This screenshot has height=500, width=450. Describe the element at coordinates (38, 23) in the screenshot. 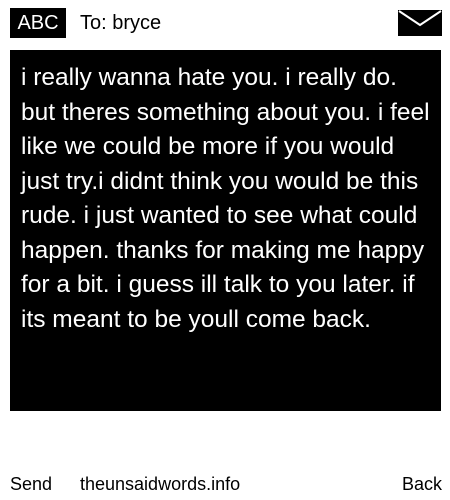

I see `input-mode-badge: ABC` at that location.